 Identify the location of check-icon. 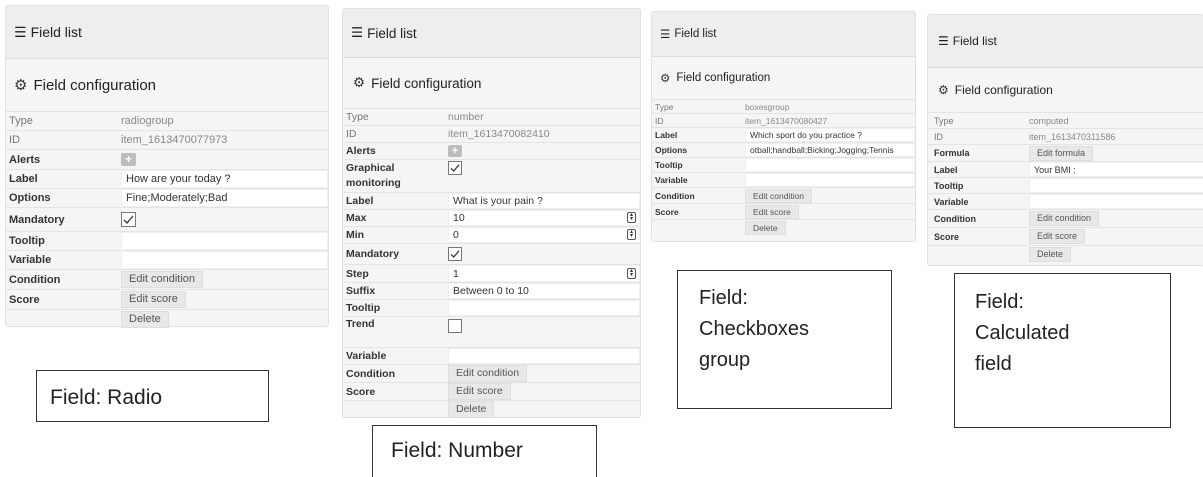
(455, 254).